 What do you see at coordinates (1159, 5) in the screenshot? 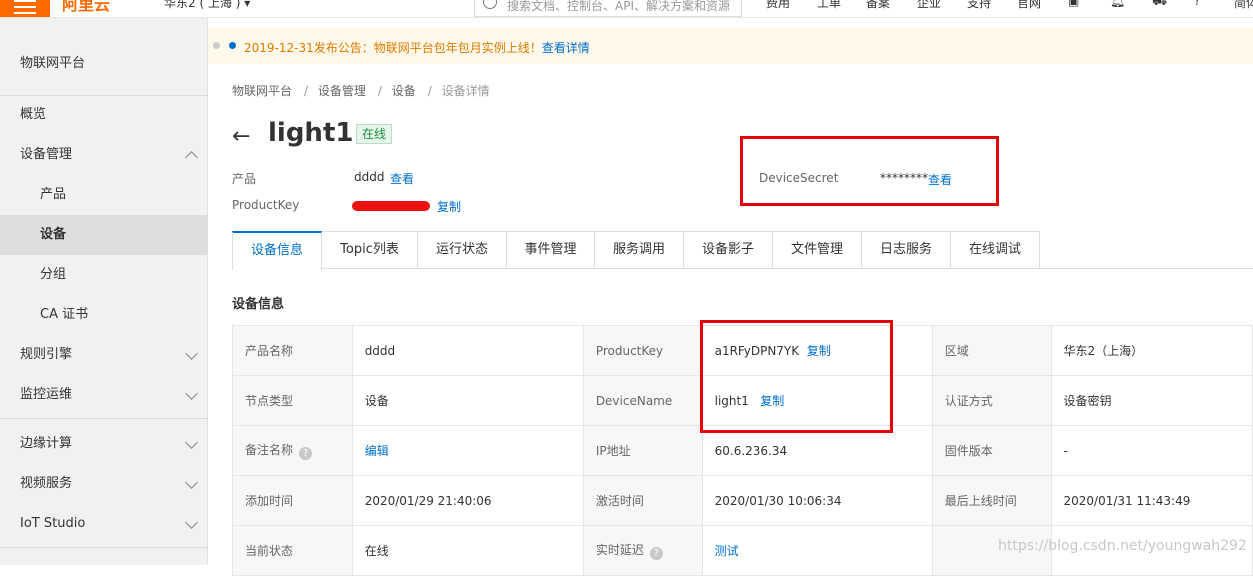
I see `cart-icon: ⛟` at bounding box center [1159, 5].